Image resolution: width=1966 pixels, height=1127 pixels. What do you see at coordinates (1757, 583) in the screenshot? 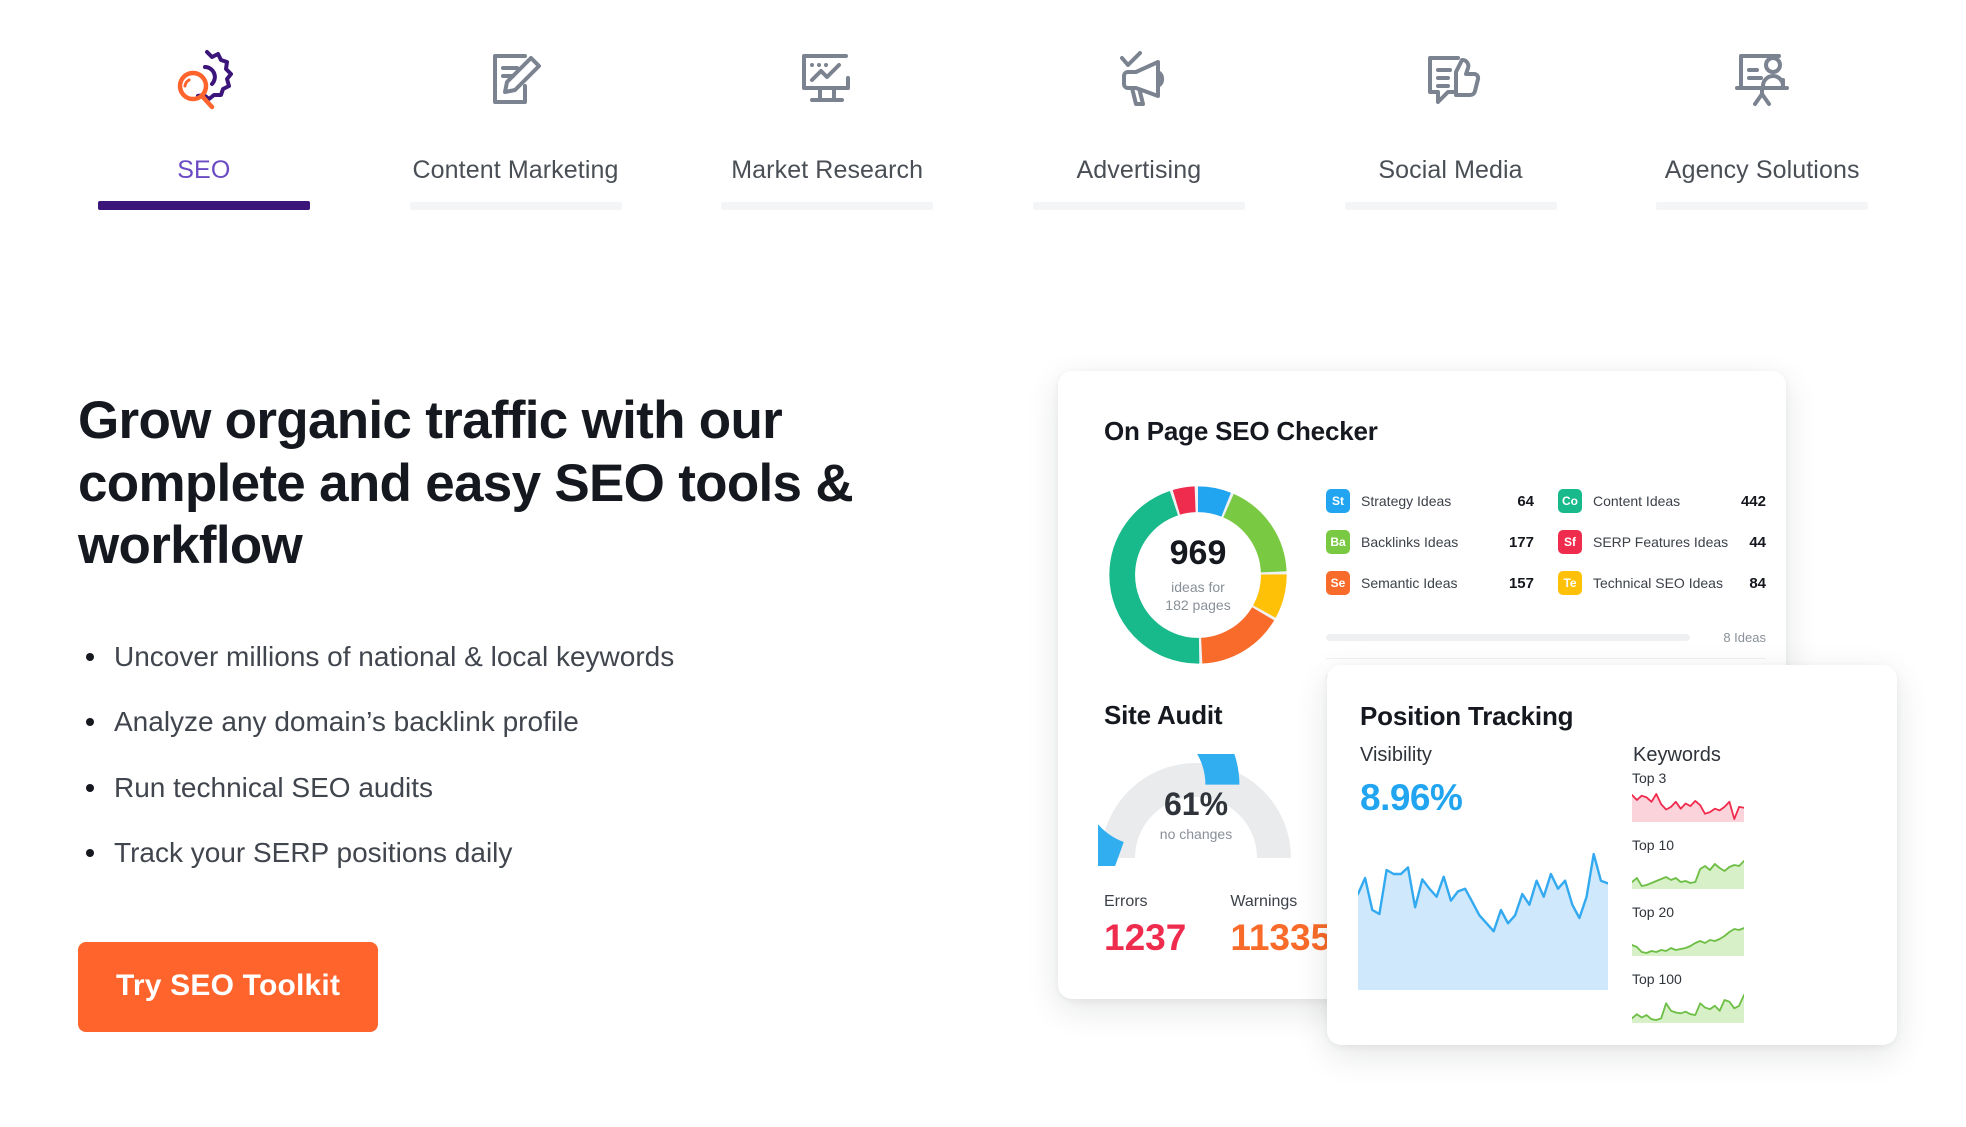
I see `legend-value: 84` at bounding box center [1757, 583].